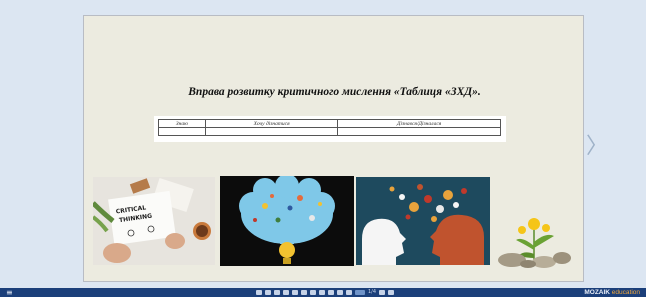  I want to click on brand-logo: MOZAIK education, so click(612, 292).